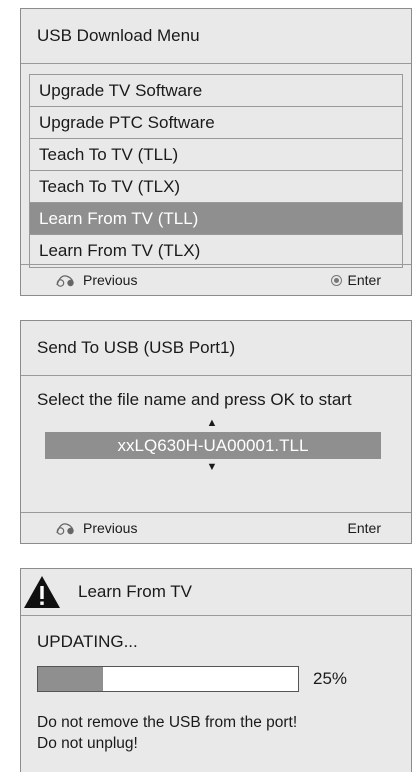 This screenshot has width=419, height=772. I want to click on menu-item-learn-from-tv-tlx: Learn From TV (TLX), so click(216, 251).